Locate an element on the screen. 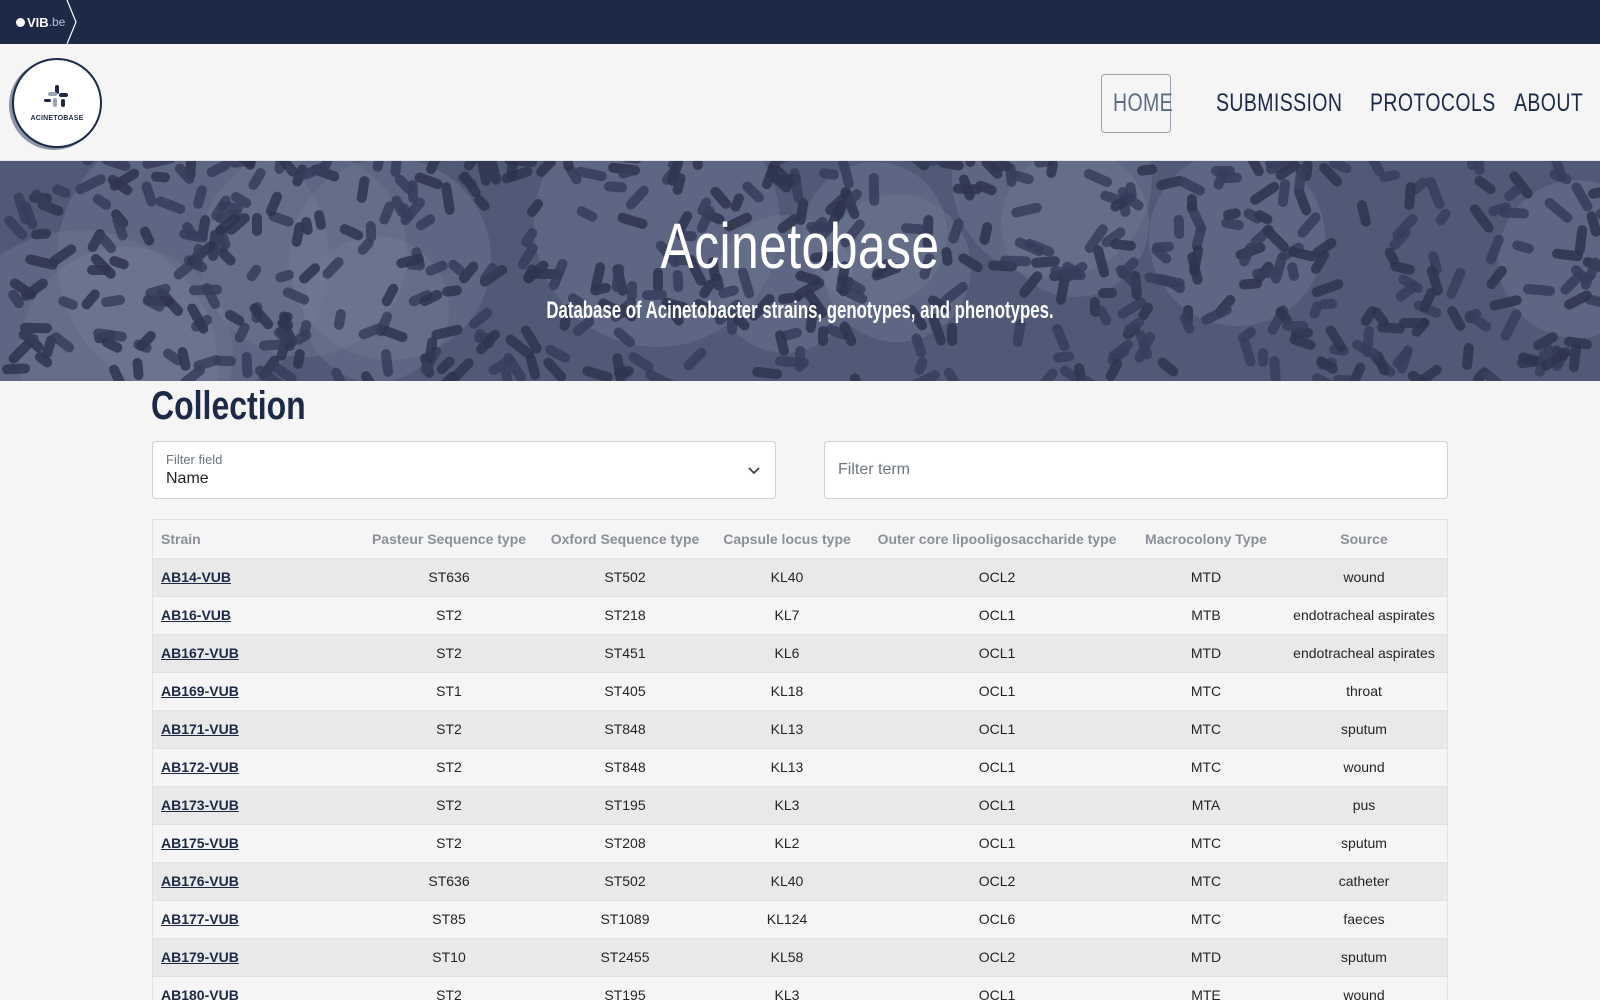  capsule-locus-cell: KL58 is located at coordinates (787, 956).